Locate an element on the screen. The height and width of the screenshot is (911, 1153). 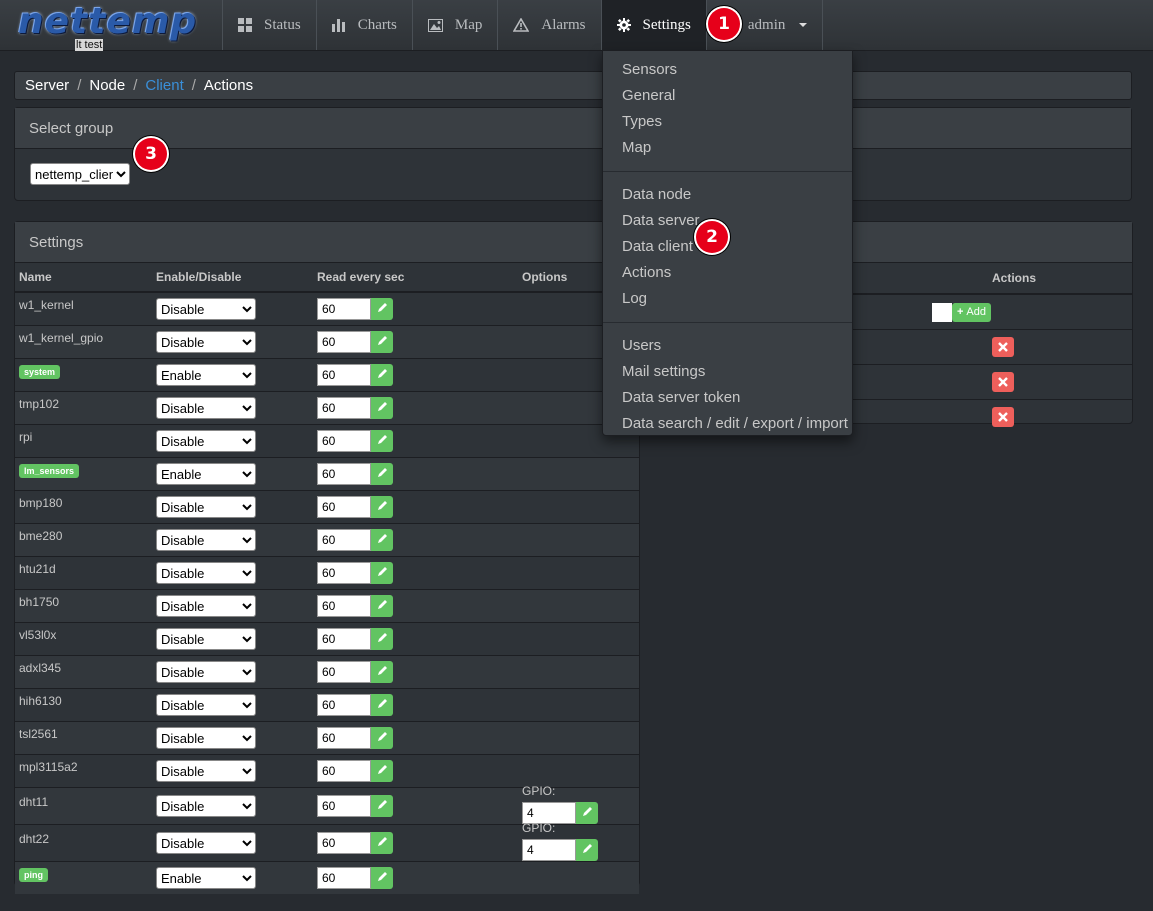
menu-item: Users is located at coordinates (727, 346).